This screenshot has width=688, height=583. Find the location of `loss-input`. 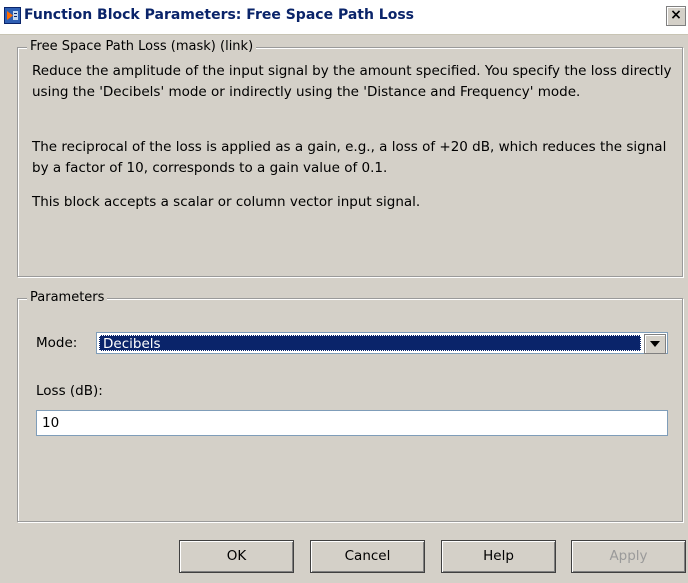

loss-input is located at coordinates (352, 423).